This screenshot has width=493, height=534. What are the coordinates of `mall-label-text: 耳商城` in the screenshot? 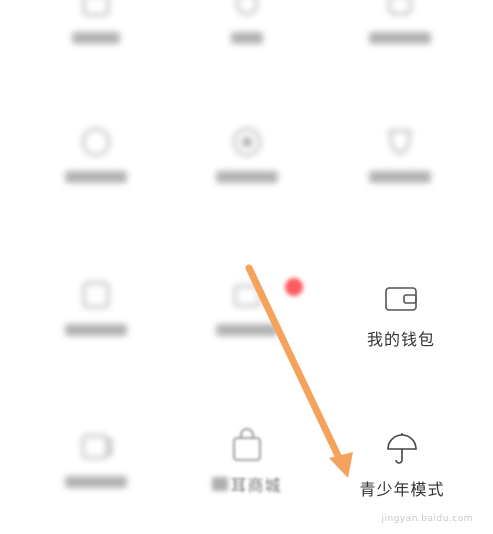 It's located at (256, 485).